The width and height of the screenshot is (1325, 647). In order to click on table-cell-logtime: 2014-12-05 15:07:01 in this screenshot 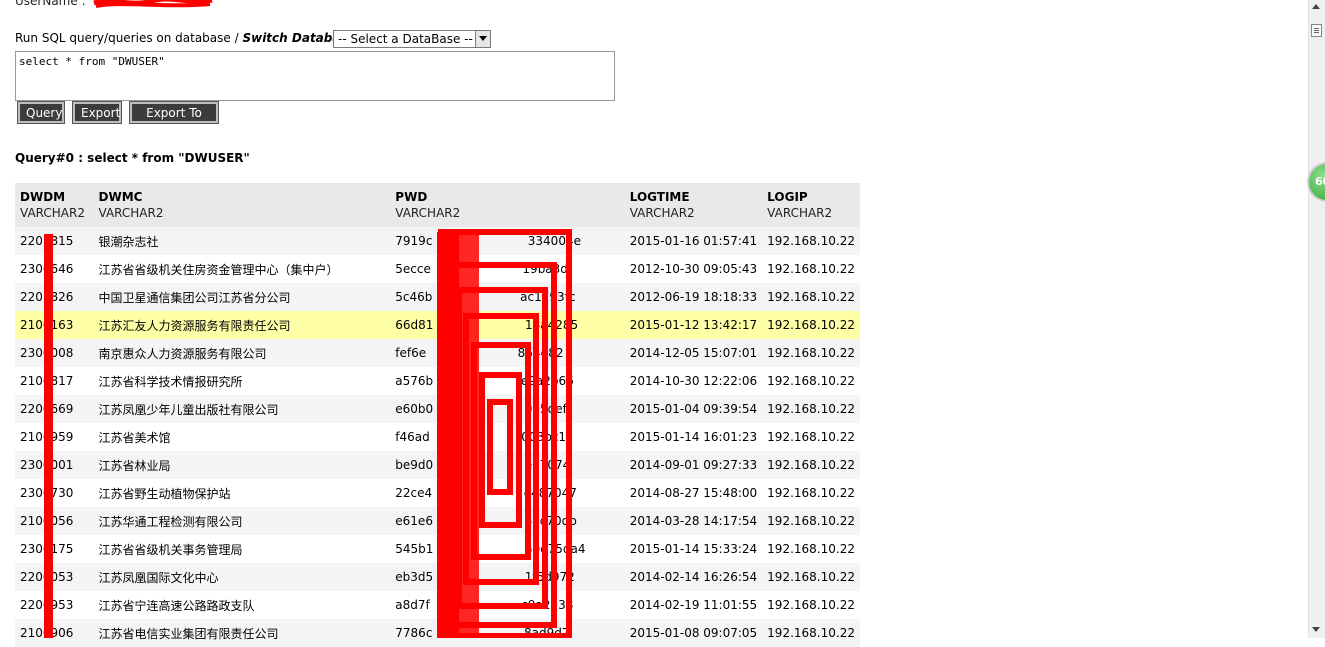, I will do `click(693, 353)`.